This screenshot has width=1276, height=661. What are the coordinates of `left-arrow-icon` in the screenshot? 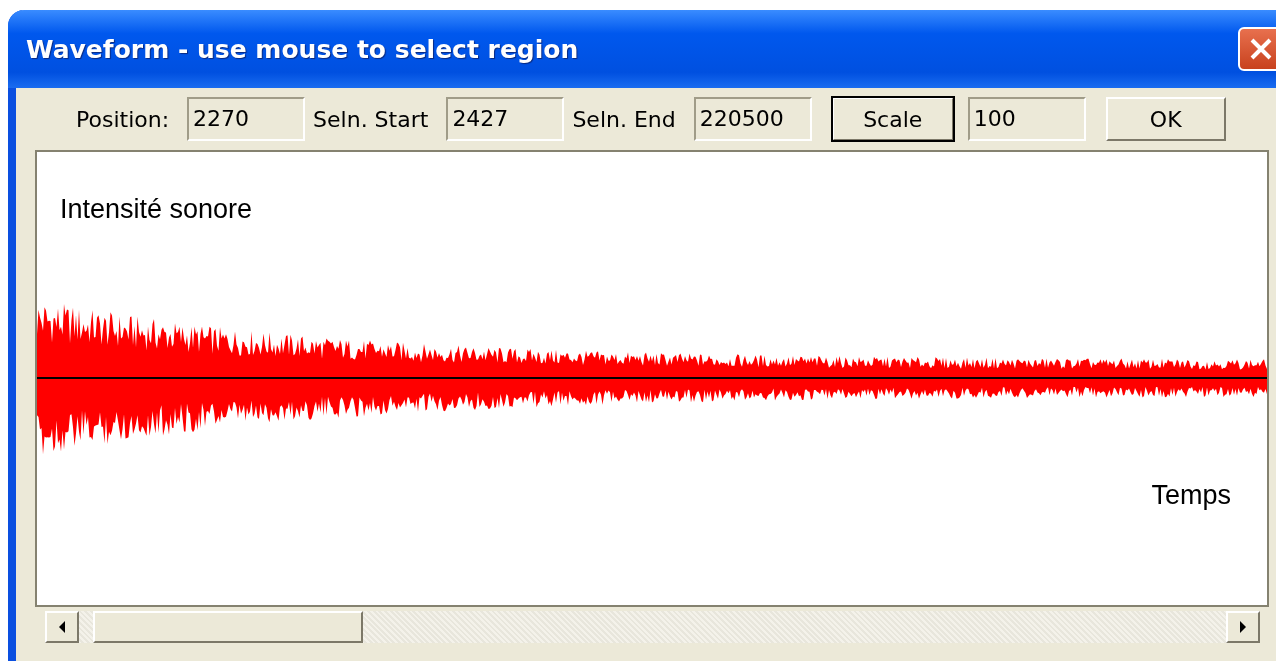 It's located at (62, 627).